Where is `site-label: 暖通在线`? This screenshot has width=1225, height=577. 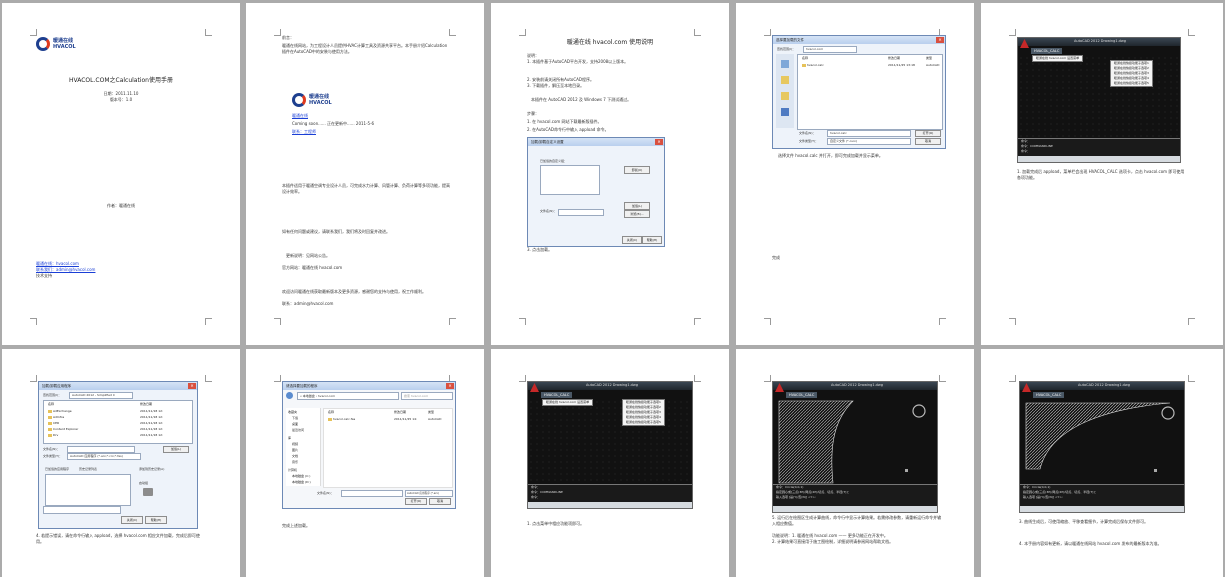
site-label: 暖通在线 is located at coordinates (300, 116).